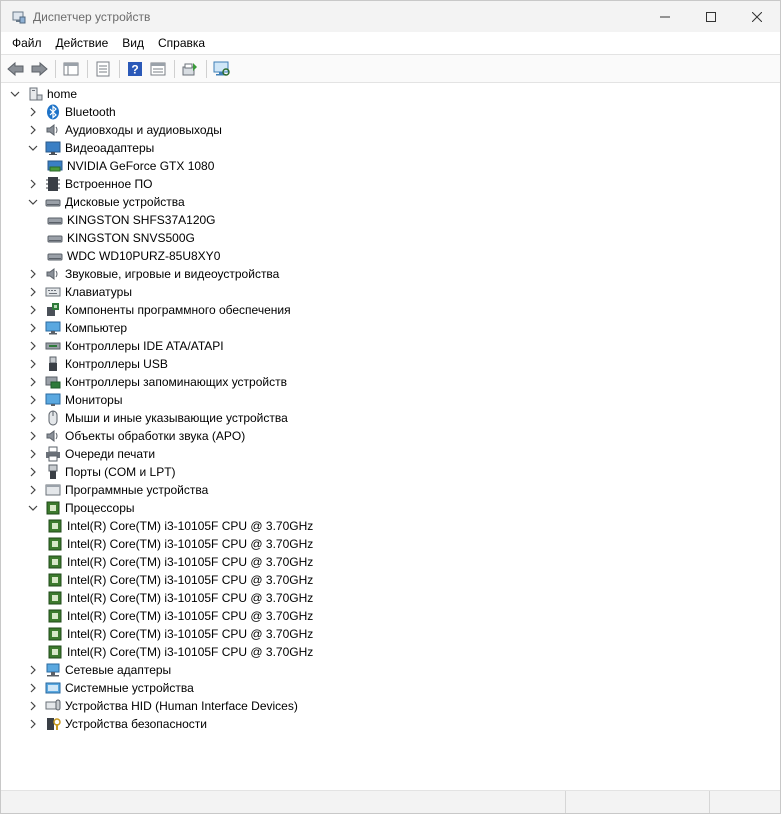 This screenshot has width=781, height=814. What do you see at coordinates (390, 310) in the screenshot?
I see `tree-category: Компоненты программного обеспечения` at bounding box center [390, 310].